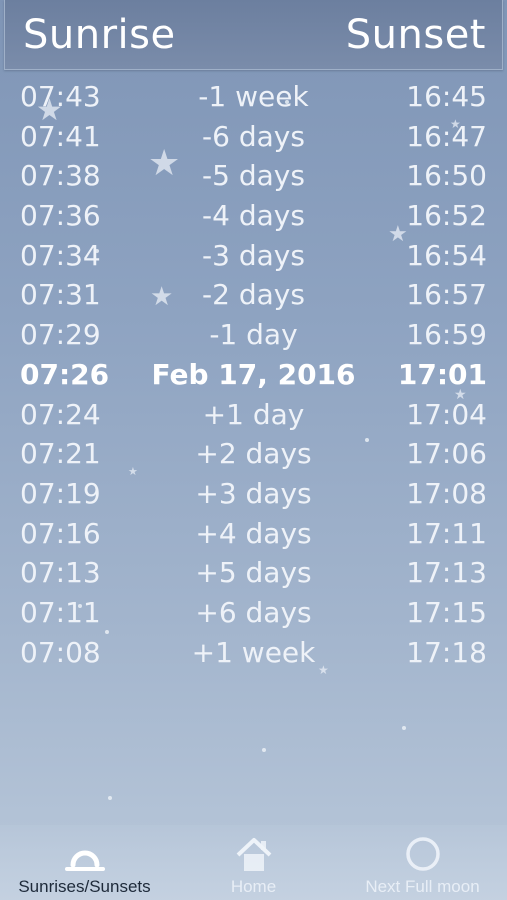 The height and width of the screenshot is (900, 507). I want to click on table-row: -1 day 07:29 16:59, so click(253, 335).